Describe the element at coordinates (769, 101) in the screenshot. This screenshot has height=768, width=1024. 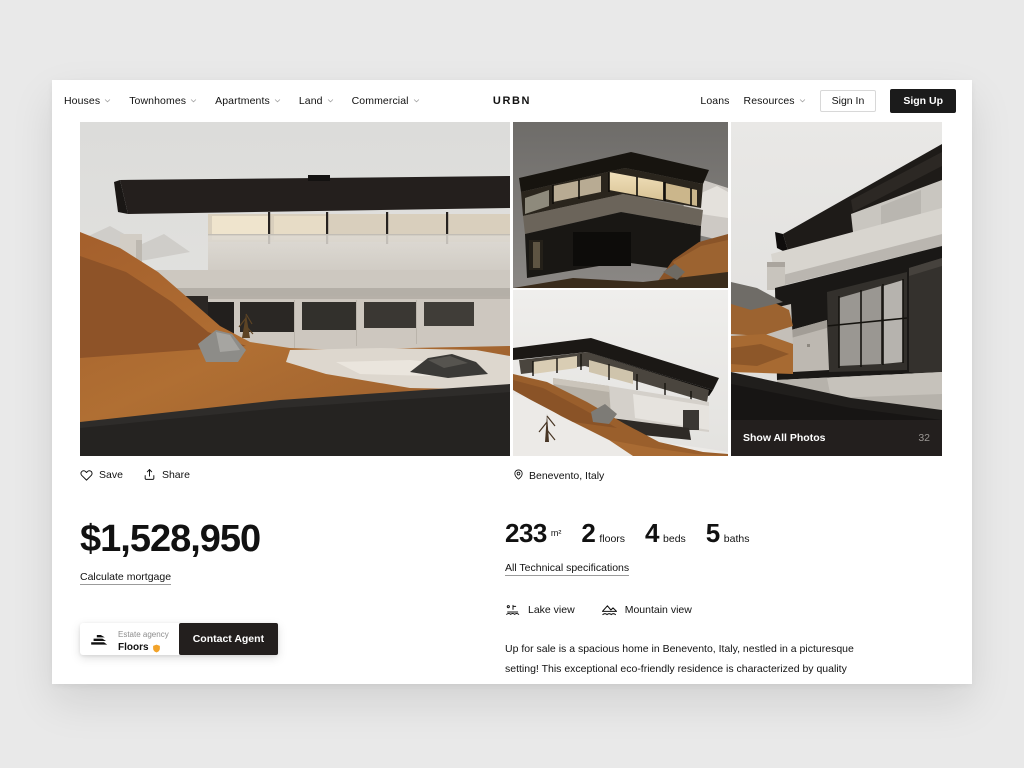
I see `nav-item-resources-label: Resources` at that location.